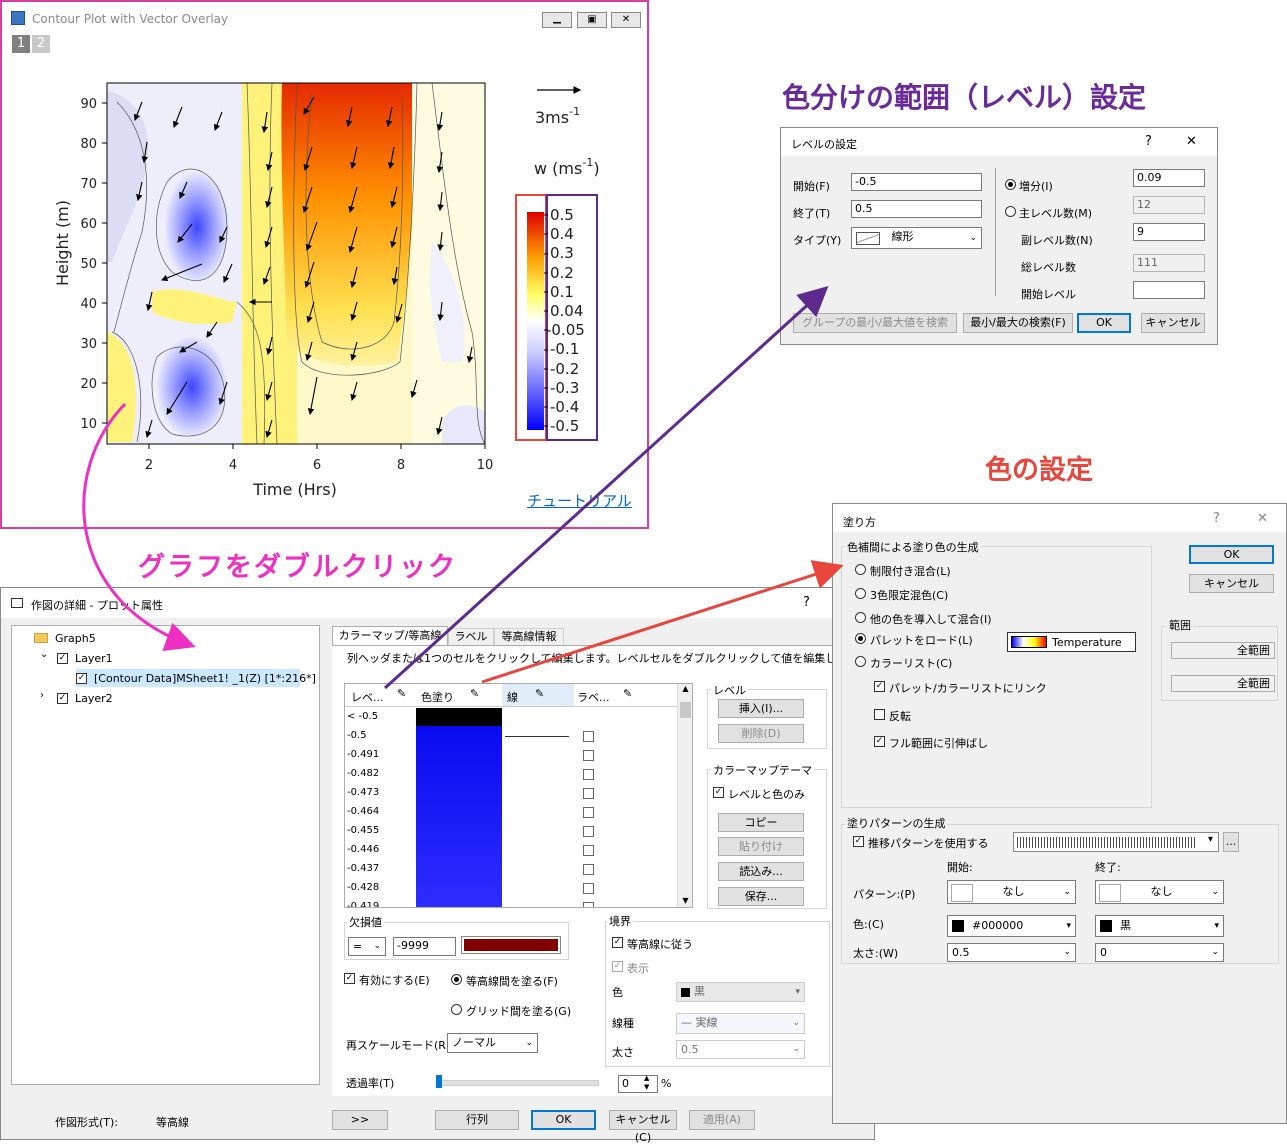 The image size is (1287, 1147). I want to click on tree-item-layer1: Layer1, so click(94, 658).